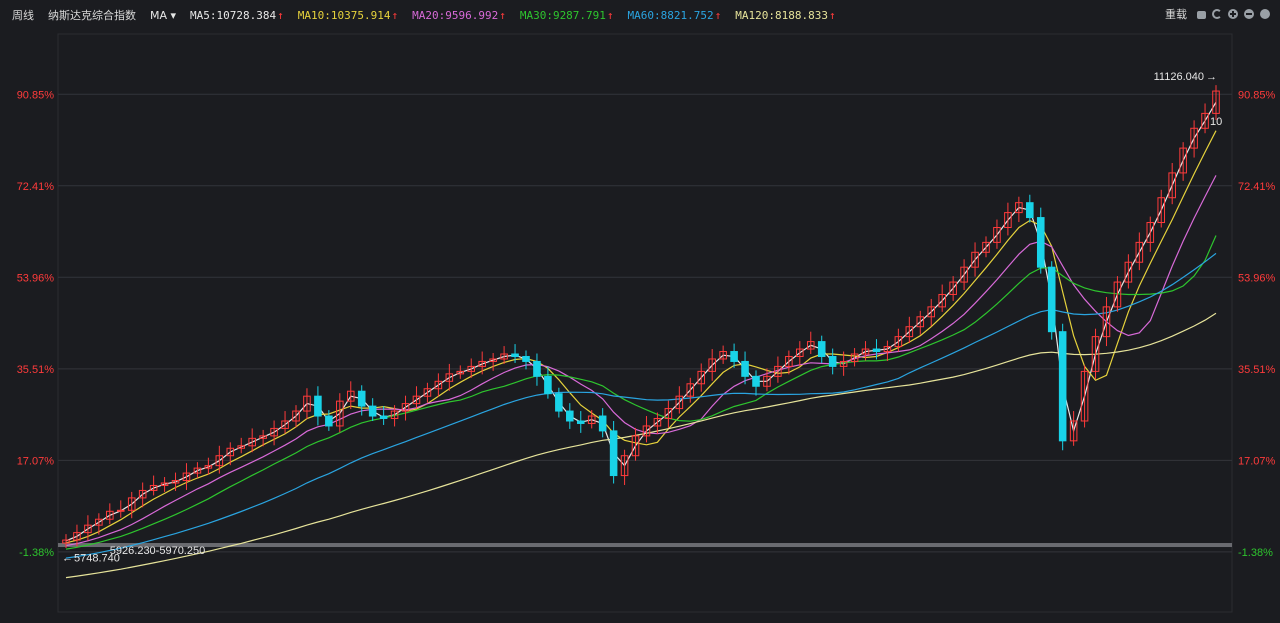 Image resolution: width=1280 pixels, height=623 pixels. Describe the element at coordinates (1233, 14) in the screenshot. I see `zoom-in-icon` at that location.